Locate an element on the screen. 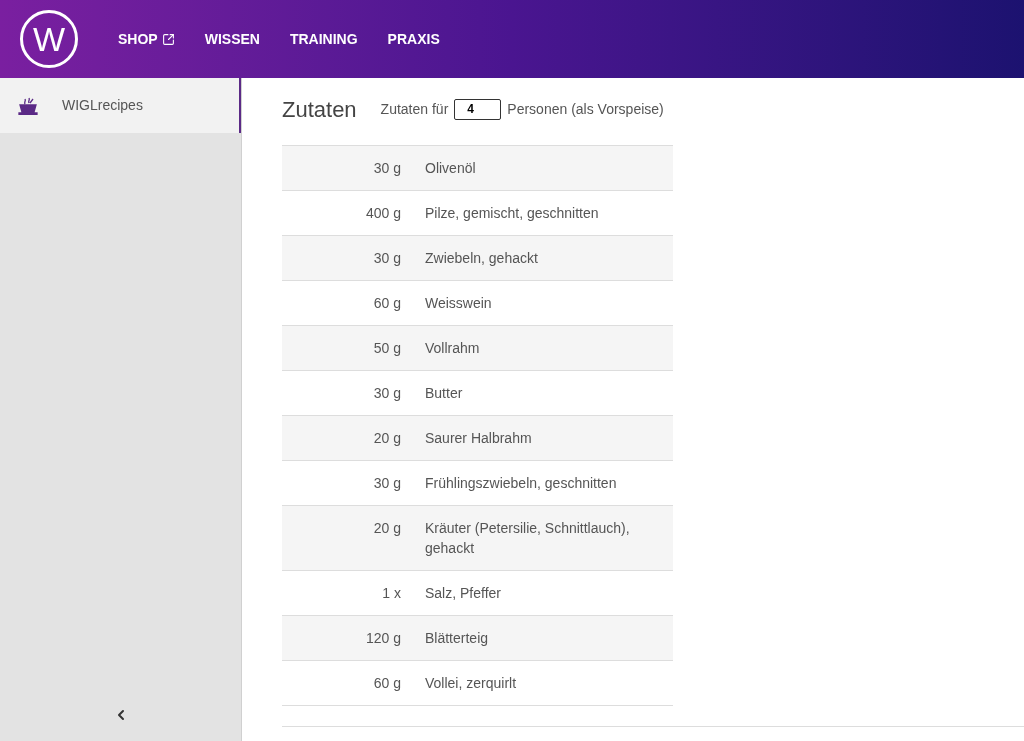  ingredient-cell-text: Saurer Halbrahm is located at coordinates (478, 438).